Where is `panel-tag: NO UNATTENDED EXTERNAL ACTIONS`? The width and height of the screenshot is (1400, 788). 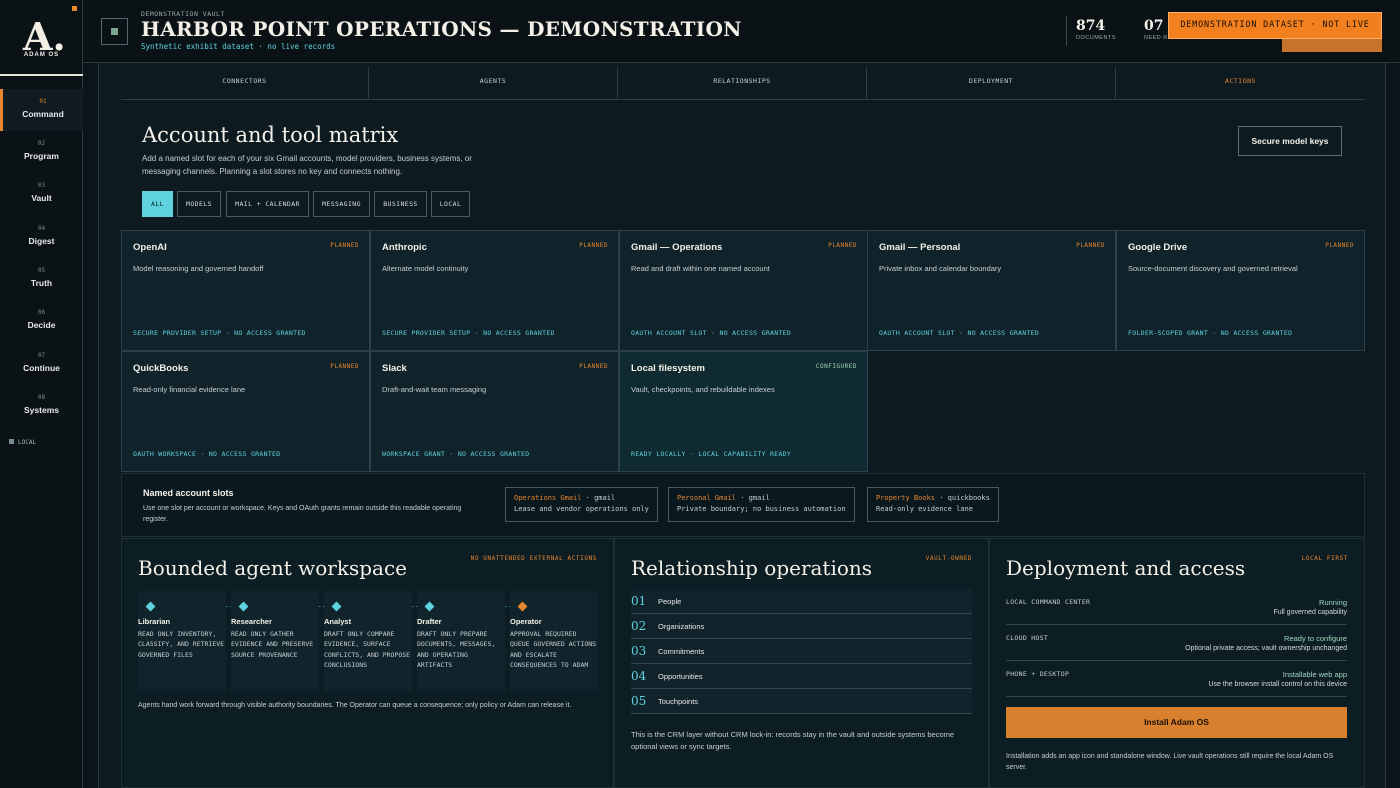 panel-tag: NO UNATTENDED EXTERNAL ACTIONS is located at coordinates (533, 558).